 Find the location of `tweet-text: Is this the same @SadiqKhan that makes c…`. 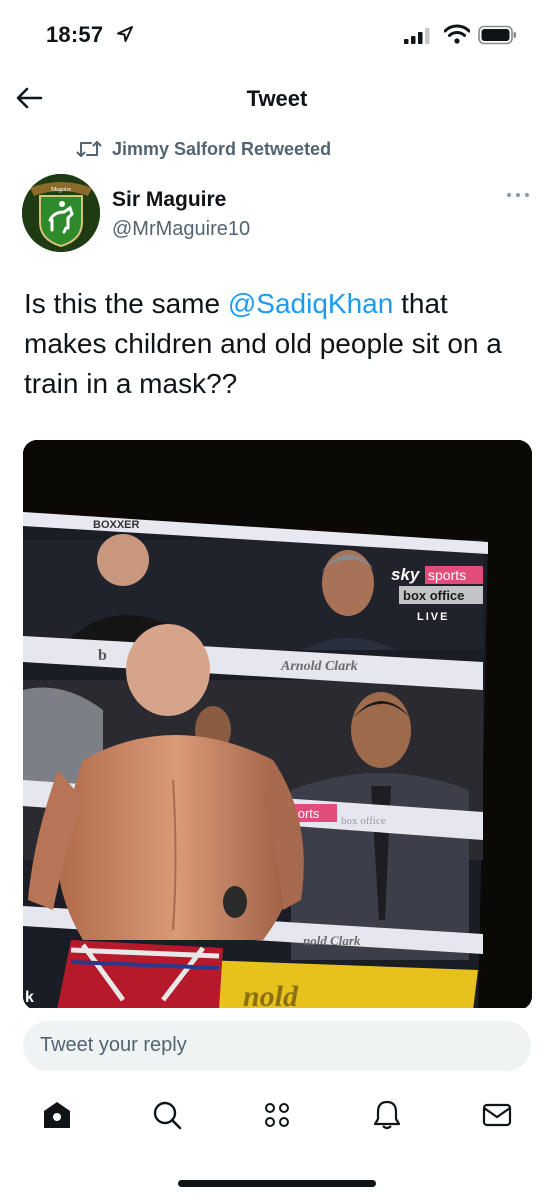

tweet-text: Is this the same @SadiqKhan that makes c… is located at coordinates (279, 344).